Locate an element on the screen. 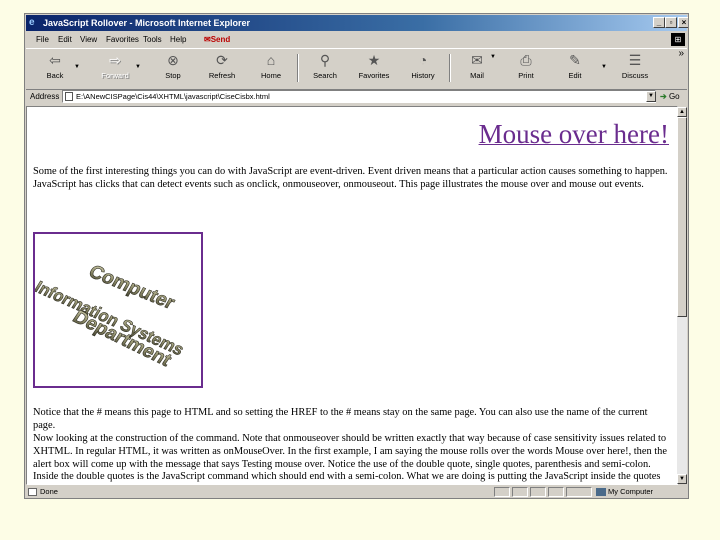 The width and height of the screenshot is (720, 540). mouse-over-link: Mouse over here! is located at coordinates (574, 134).